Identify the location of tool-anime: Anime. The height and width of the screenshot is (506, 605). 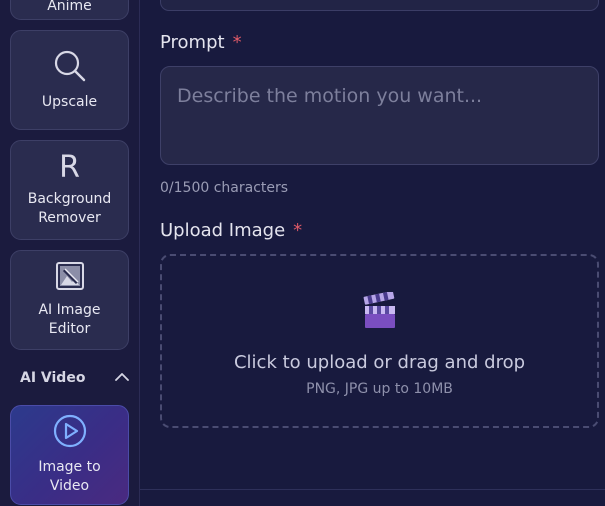
(69, 10).